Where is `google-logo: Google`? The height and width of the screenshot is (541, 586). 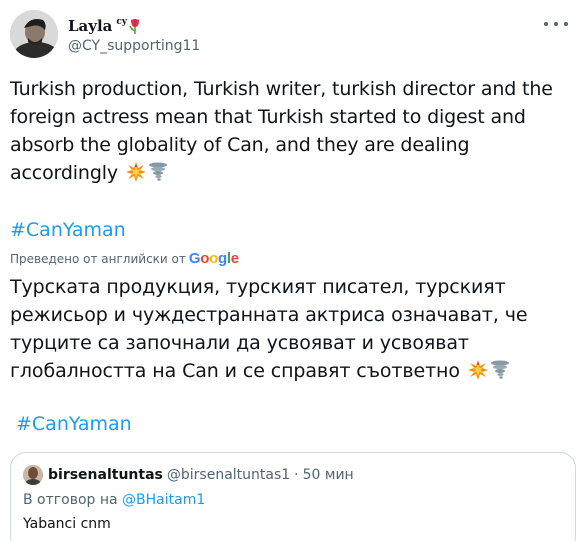
google-logo: Google is located at coordinates (214, 258).